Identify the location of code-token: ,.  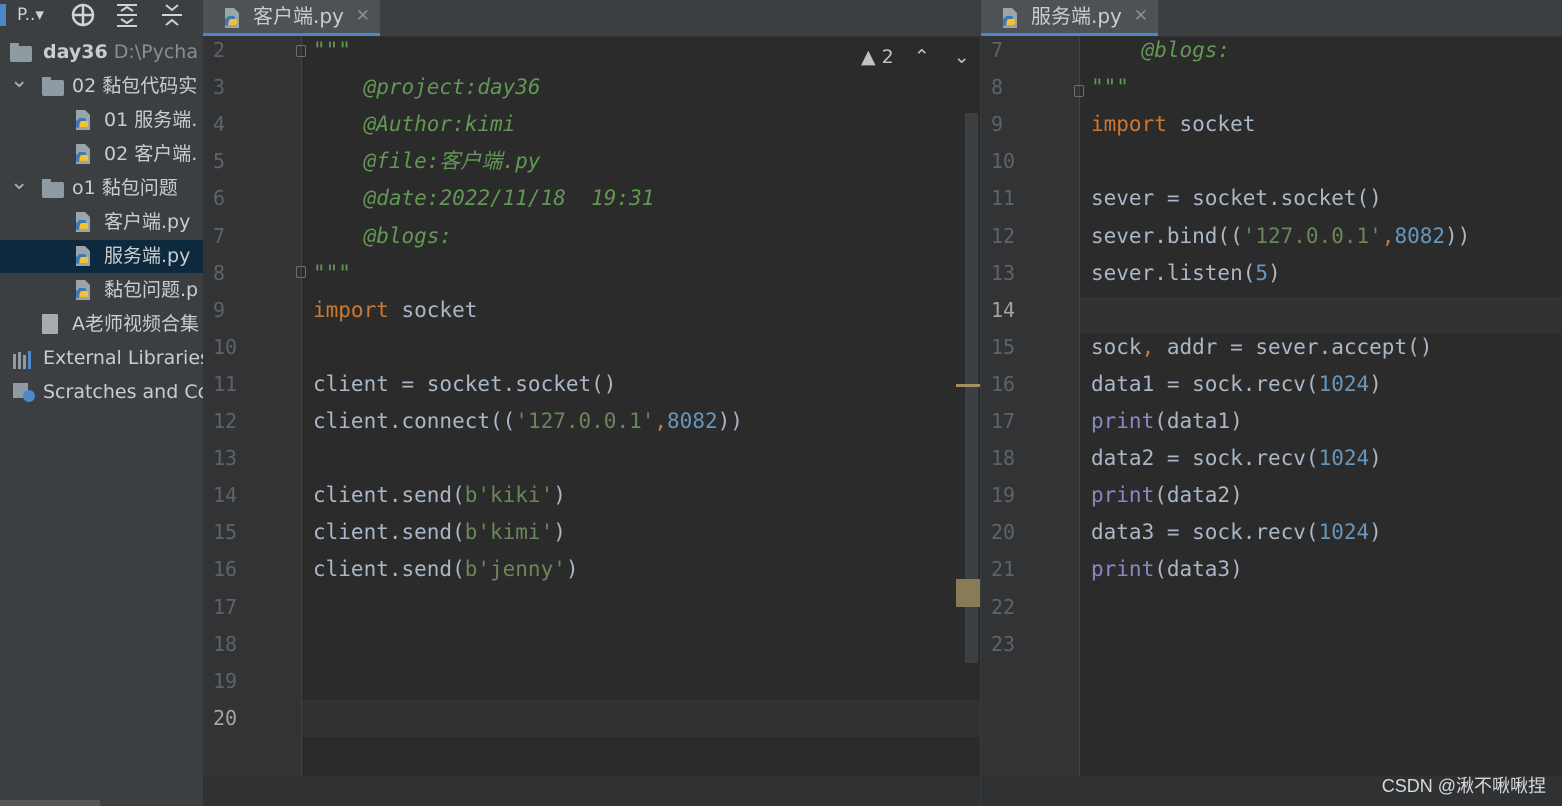
(661, 421).